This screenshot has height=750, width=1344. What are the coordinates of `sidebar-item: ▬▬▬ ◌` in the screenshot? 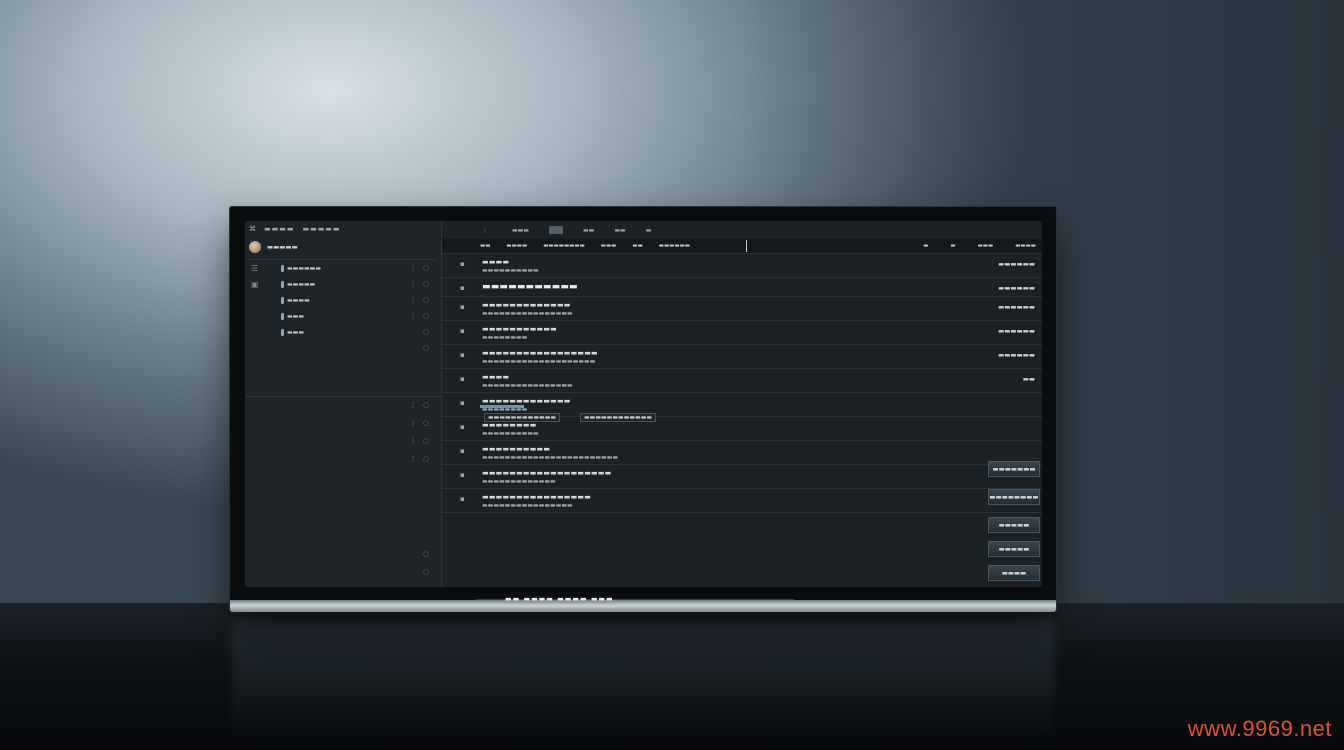 It's located at (343, 332).